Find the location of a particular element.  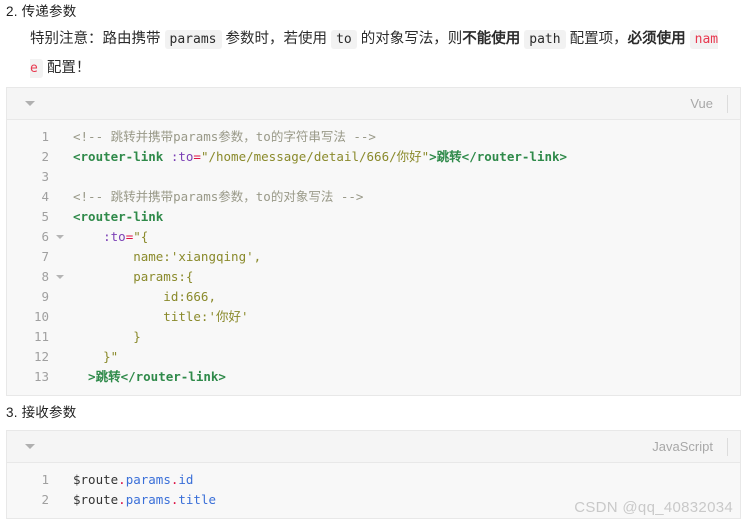

code-line: $route.params.title is located at coordinates (406, 500).